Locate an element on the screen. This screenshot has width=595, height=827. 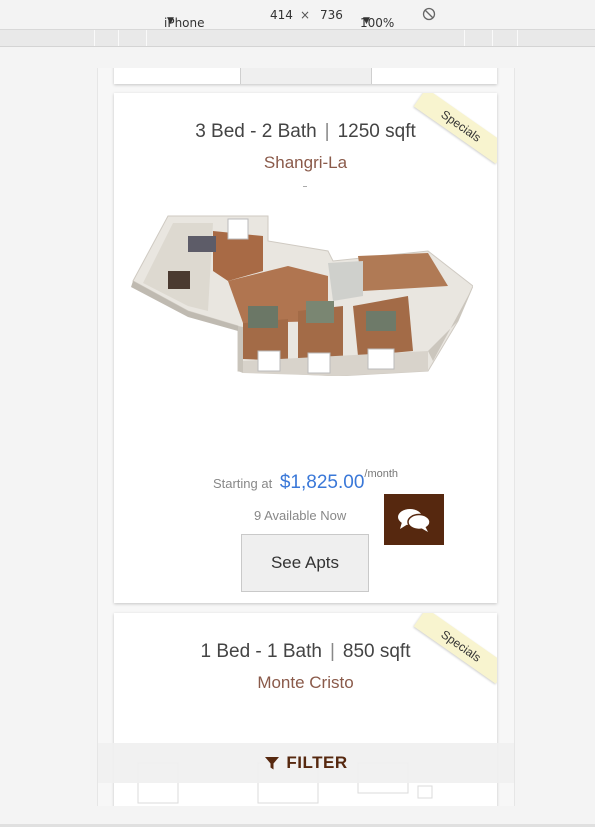
listing-card-previous is located at coordinates (305, 76).